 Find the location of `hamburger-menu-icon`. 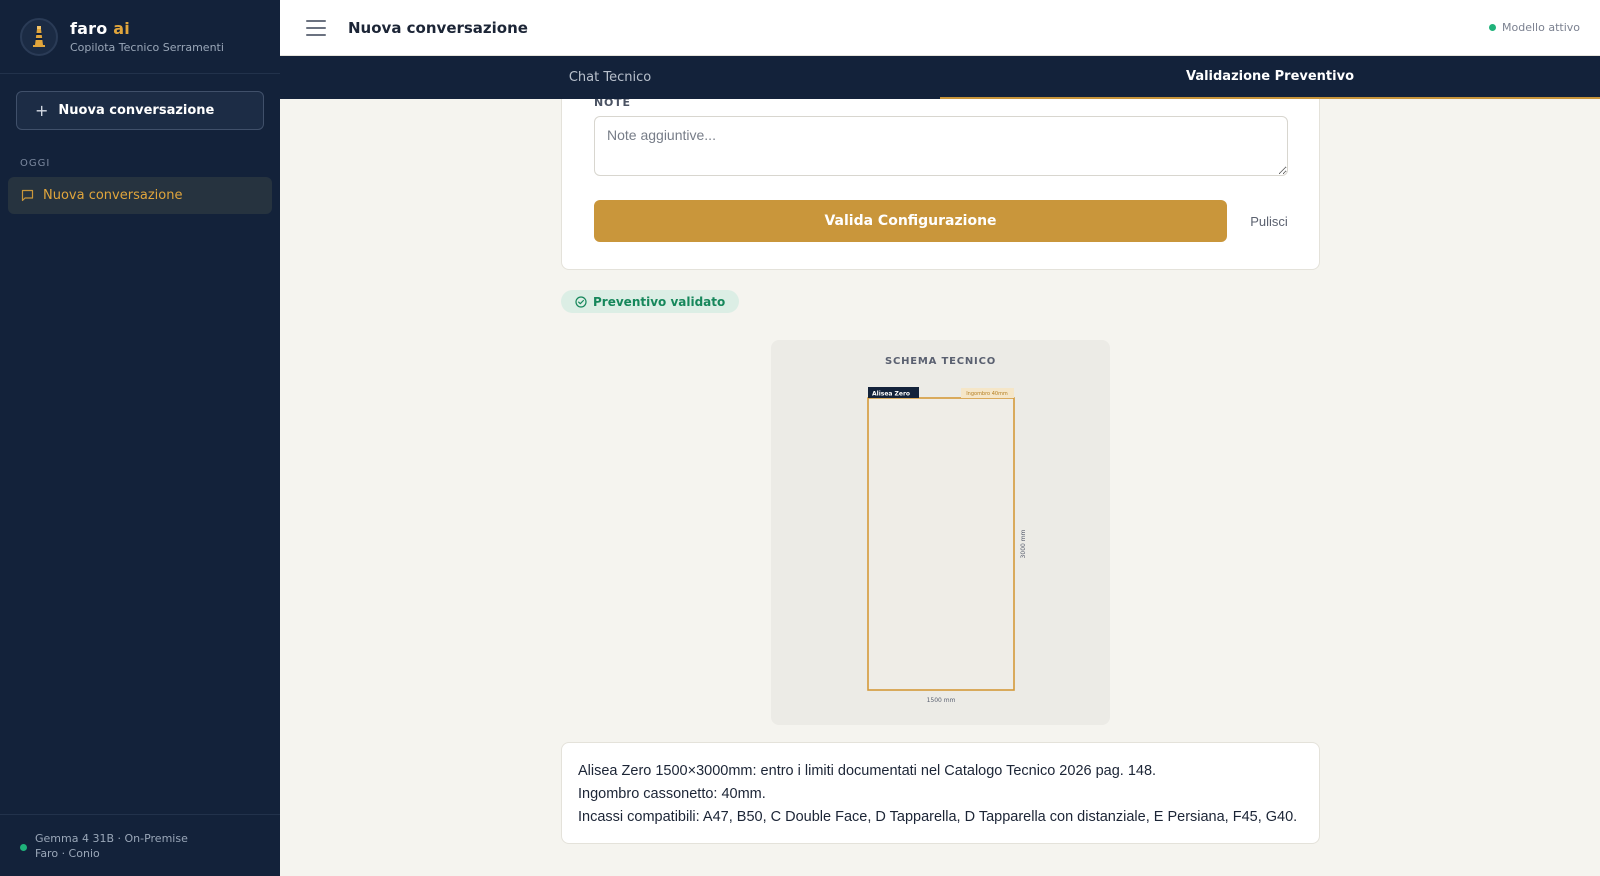

hamburger-menu-icon is located at coordinates (316, 27).